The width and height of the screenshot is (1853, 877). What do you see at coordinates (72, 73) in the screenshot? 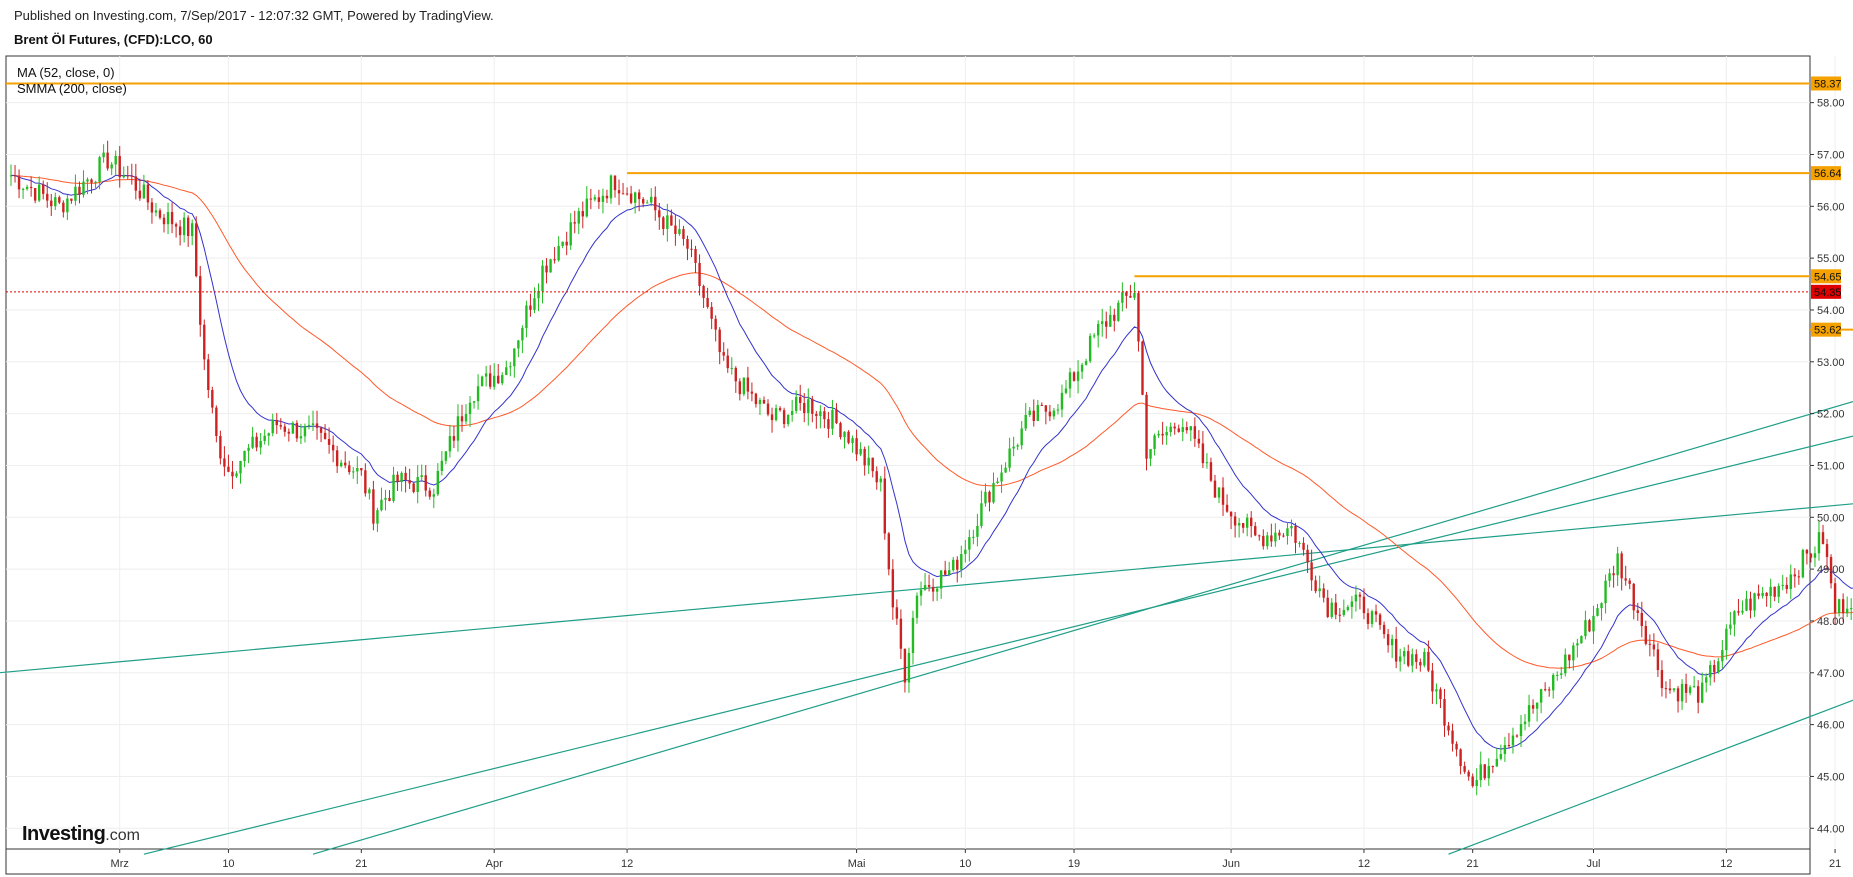
I see `legend-ma: MA (52, close, 0)` at bounding box center [72, 73].